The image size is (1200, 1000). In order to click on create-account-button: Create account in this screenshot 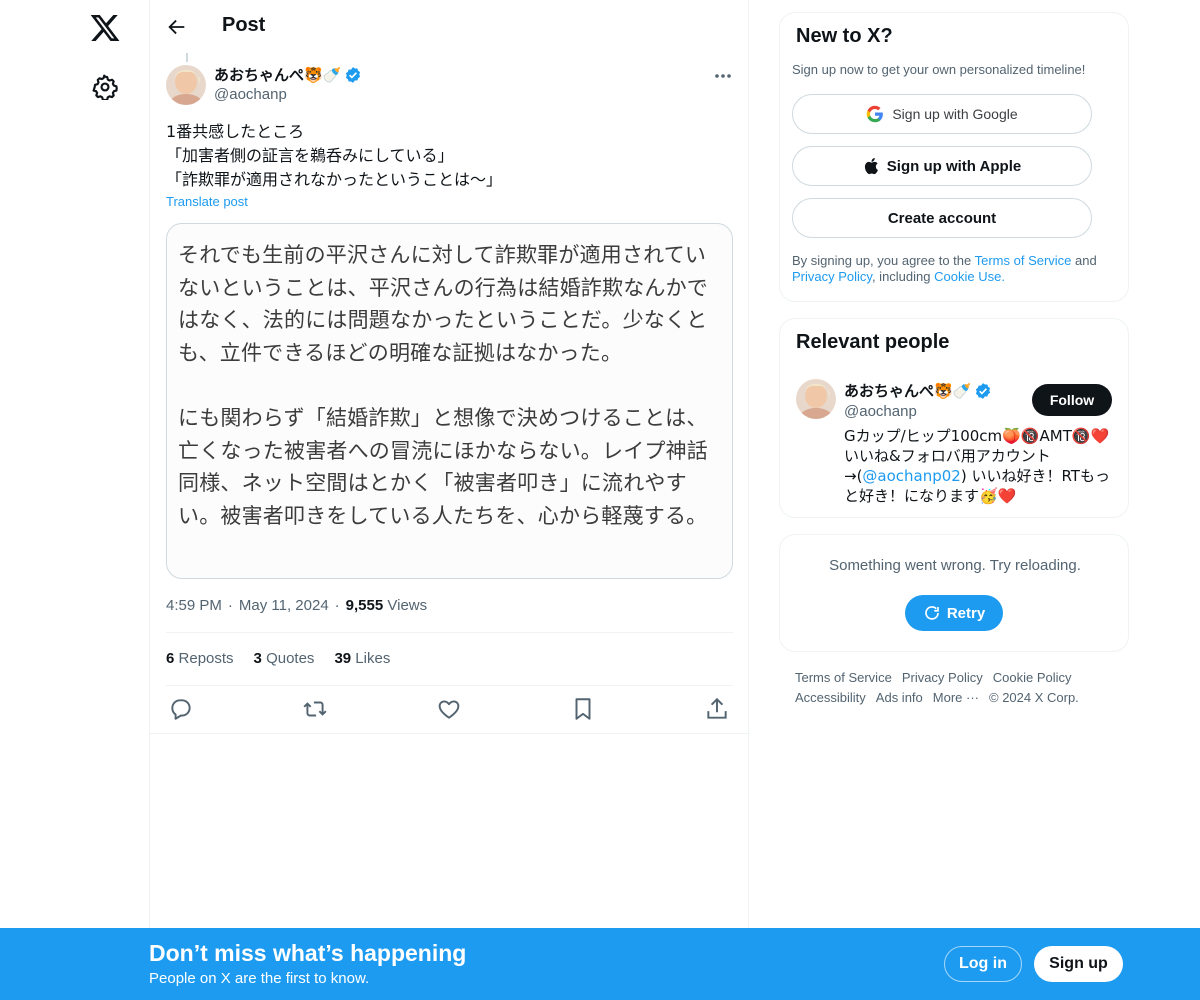, I will do `click(942, 218)`.